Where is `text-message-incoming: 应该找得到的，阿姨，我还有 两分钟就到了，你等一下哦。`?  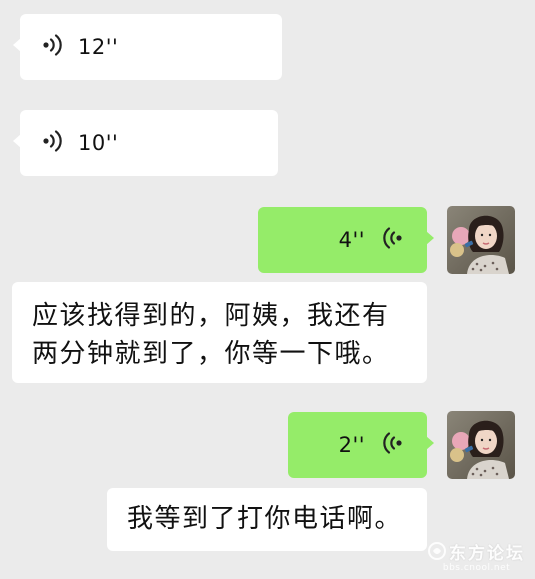
text-message-incoming: 应该找得到的，阿姨，我还有 两分钟就到了，你等一下哦。 is located at coordinates (219, 332).